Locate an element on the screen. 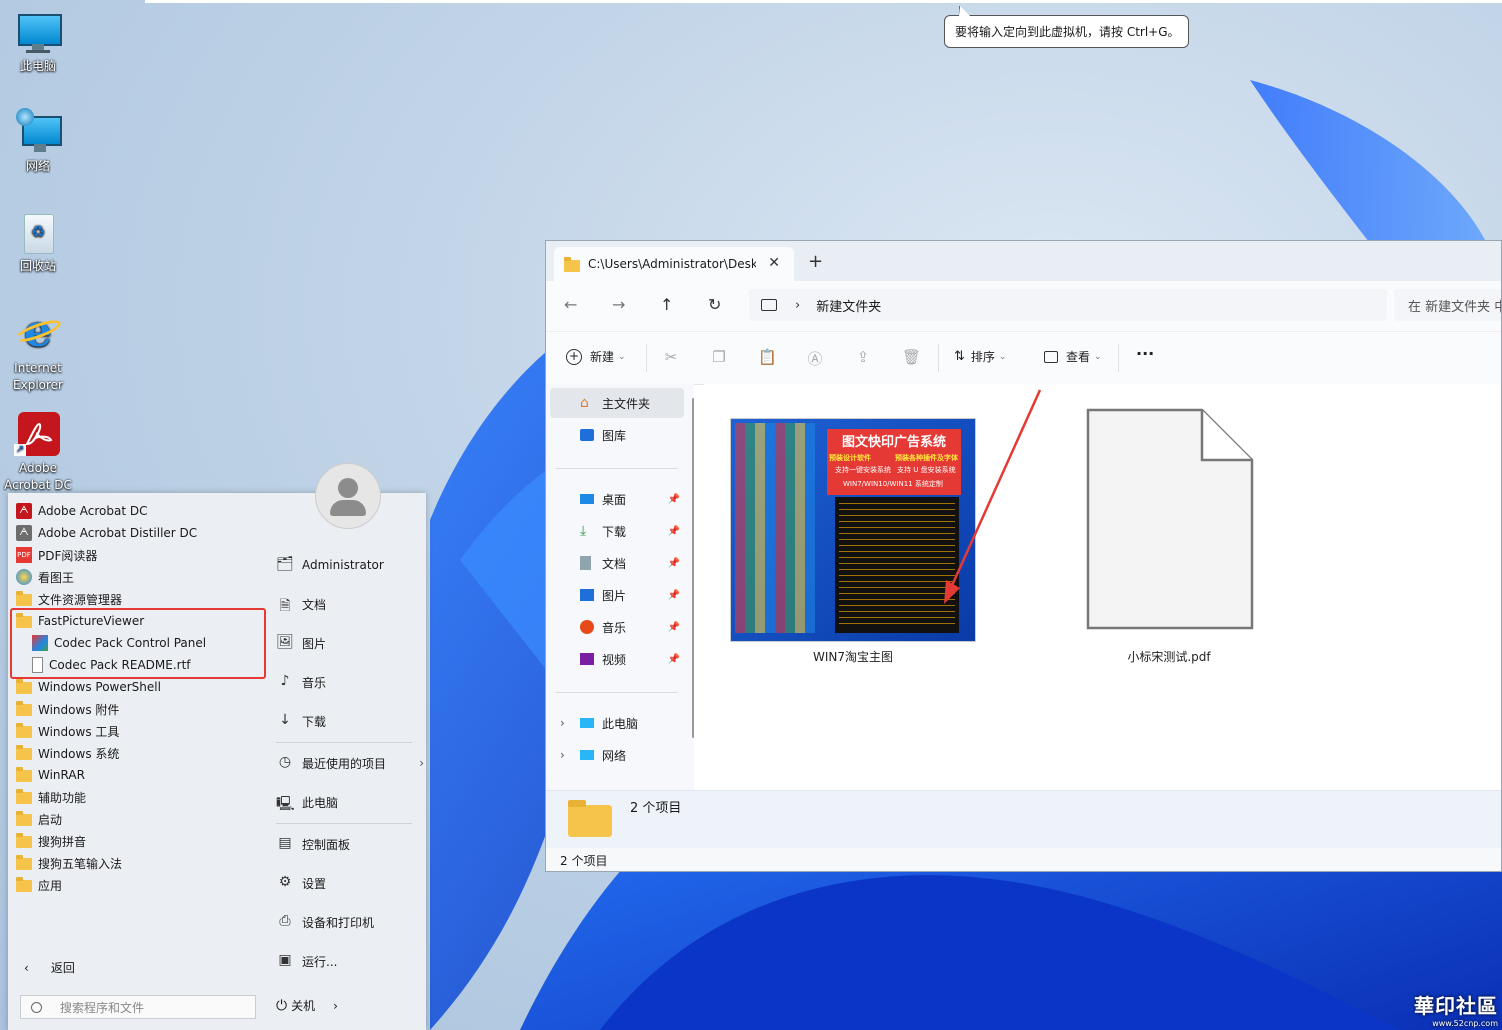 The height and width of the screenshot is (1030, 1502). file-item-pdf: 小标宋测试.pdf is located at coordinates (1169, 538).